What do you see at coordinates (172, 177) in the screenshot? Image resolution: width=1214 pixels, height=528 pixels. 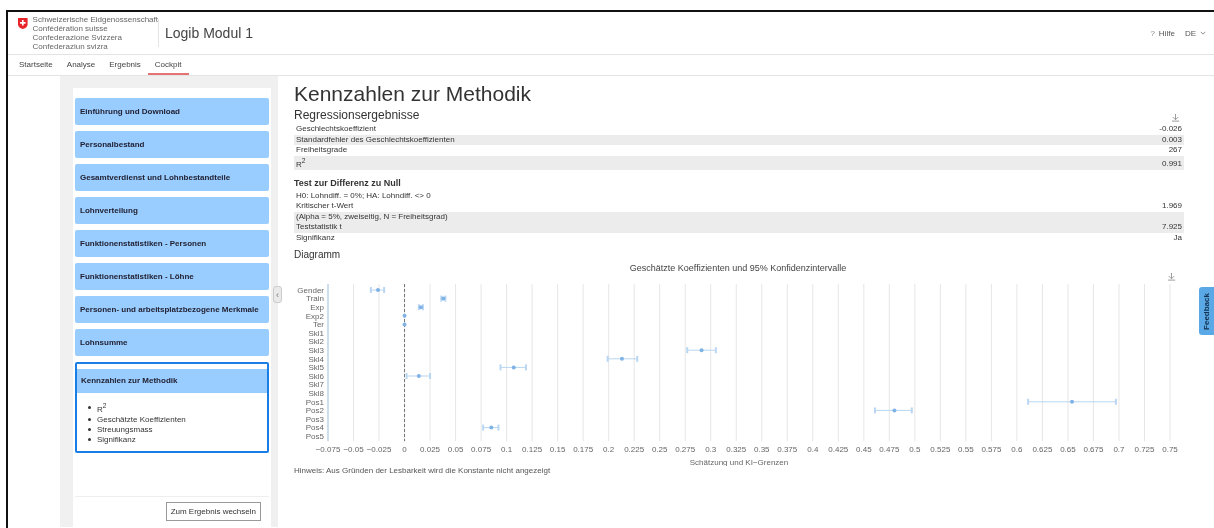 I see `sidebar-item: Gesamtverdienst und Lohnbestandteile` at bounding box center [172, 177].